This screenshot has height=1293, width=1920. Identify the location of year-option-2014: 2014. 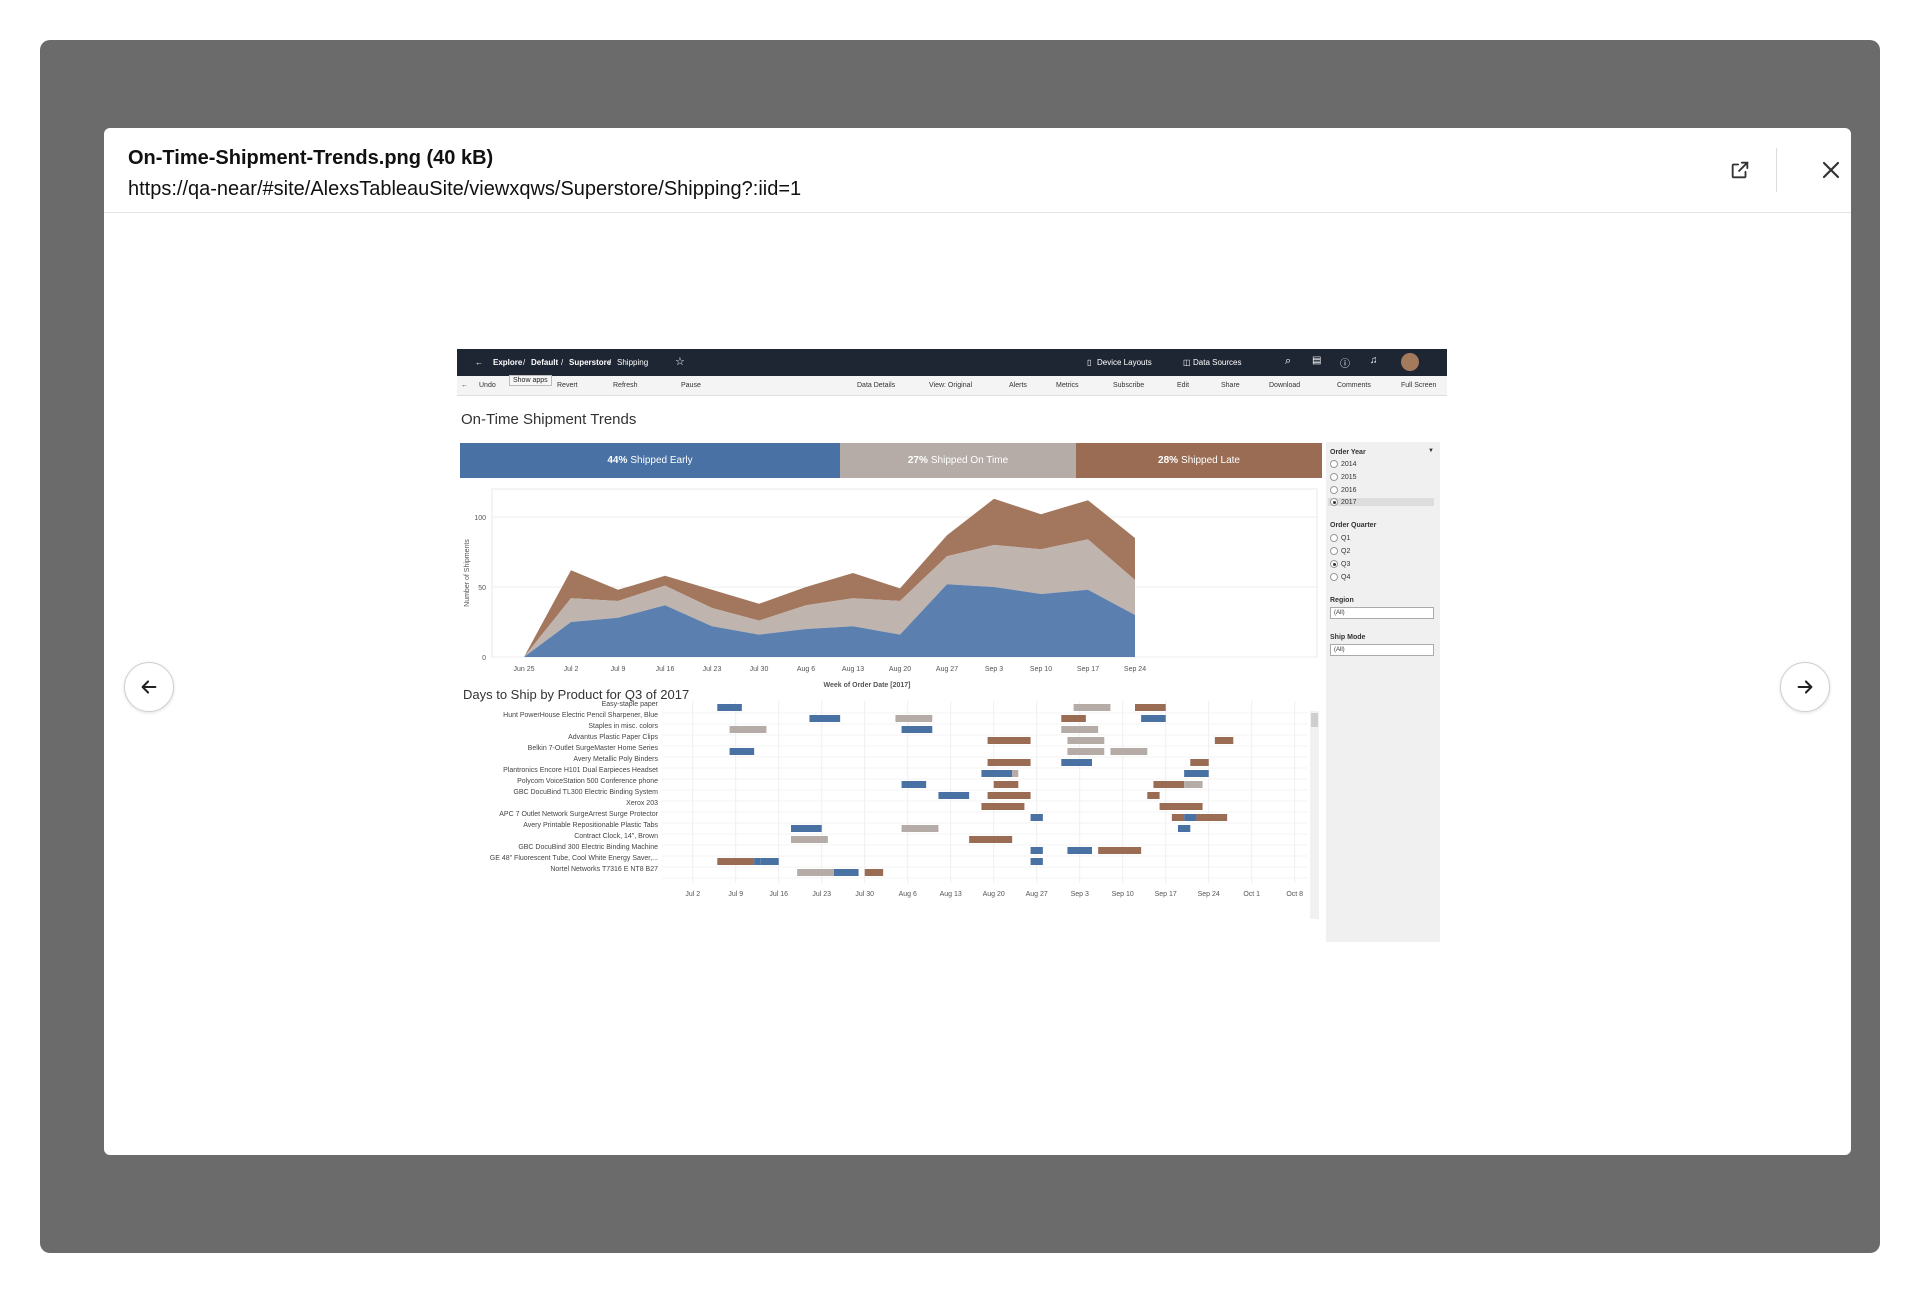
(1343, 464).